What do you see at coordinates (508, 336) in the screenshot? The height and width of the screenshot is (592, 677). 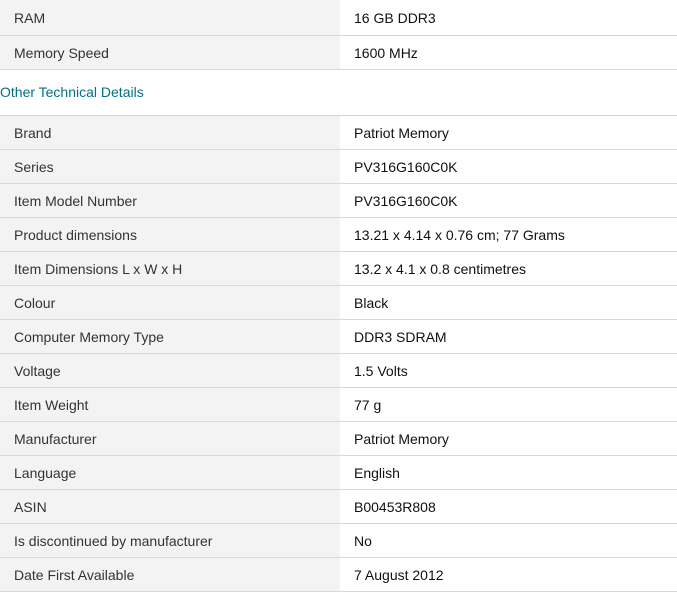 I see `spec-value: DDR3 SDRAM` at bounding box center [508, 336].